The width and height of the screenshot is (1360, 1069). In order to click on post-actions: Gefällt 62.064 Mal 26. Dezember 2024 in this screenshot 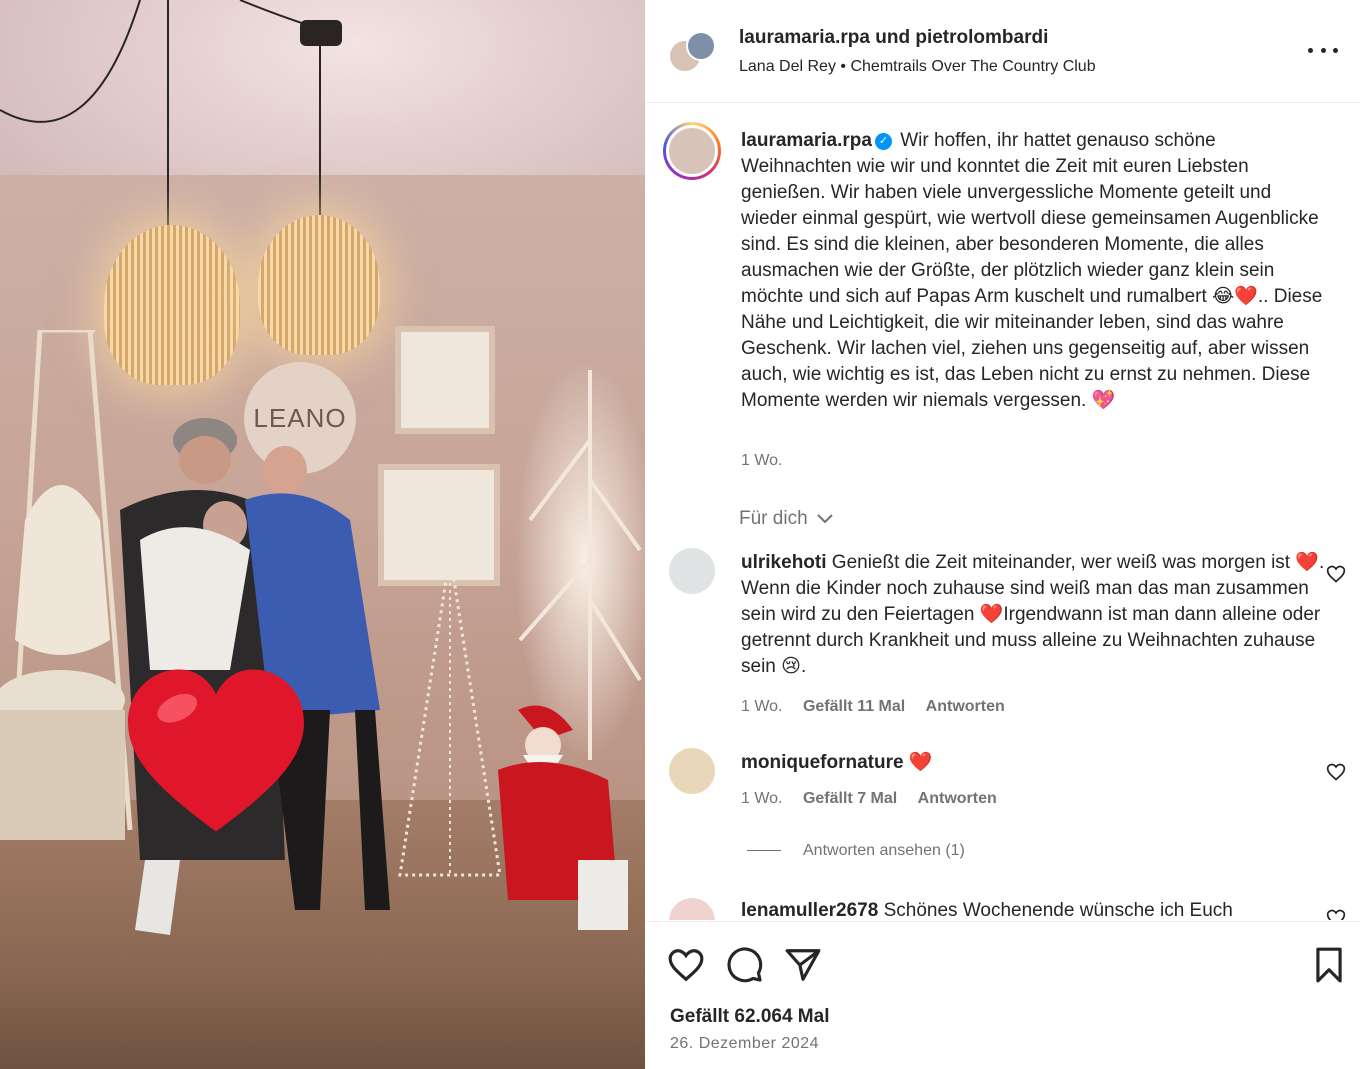, I will do `click(1002, 995)`.